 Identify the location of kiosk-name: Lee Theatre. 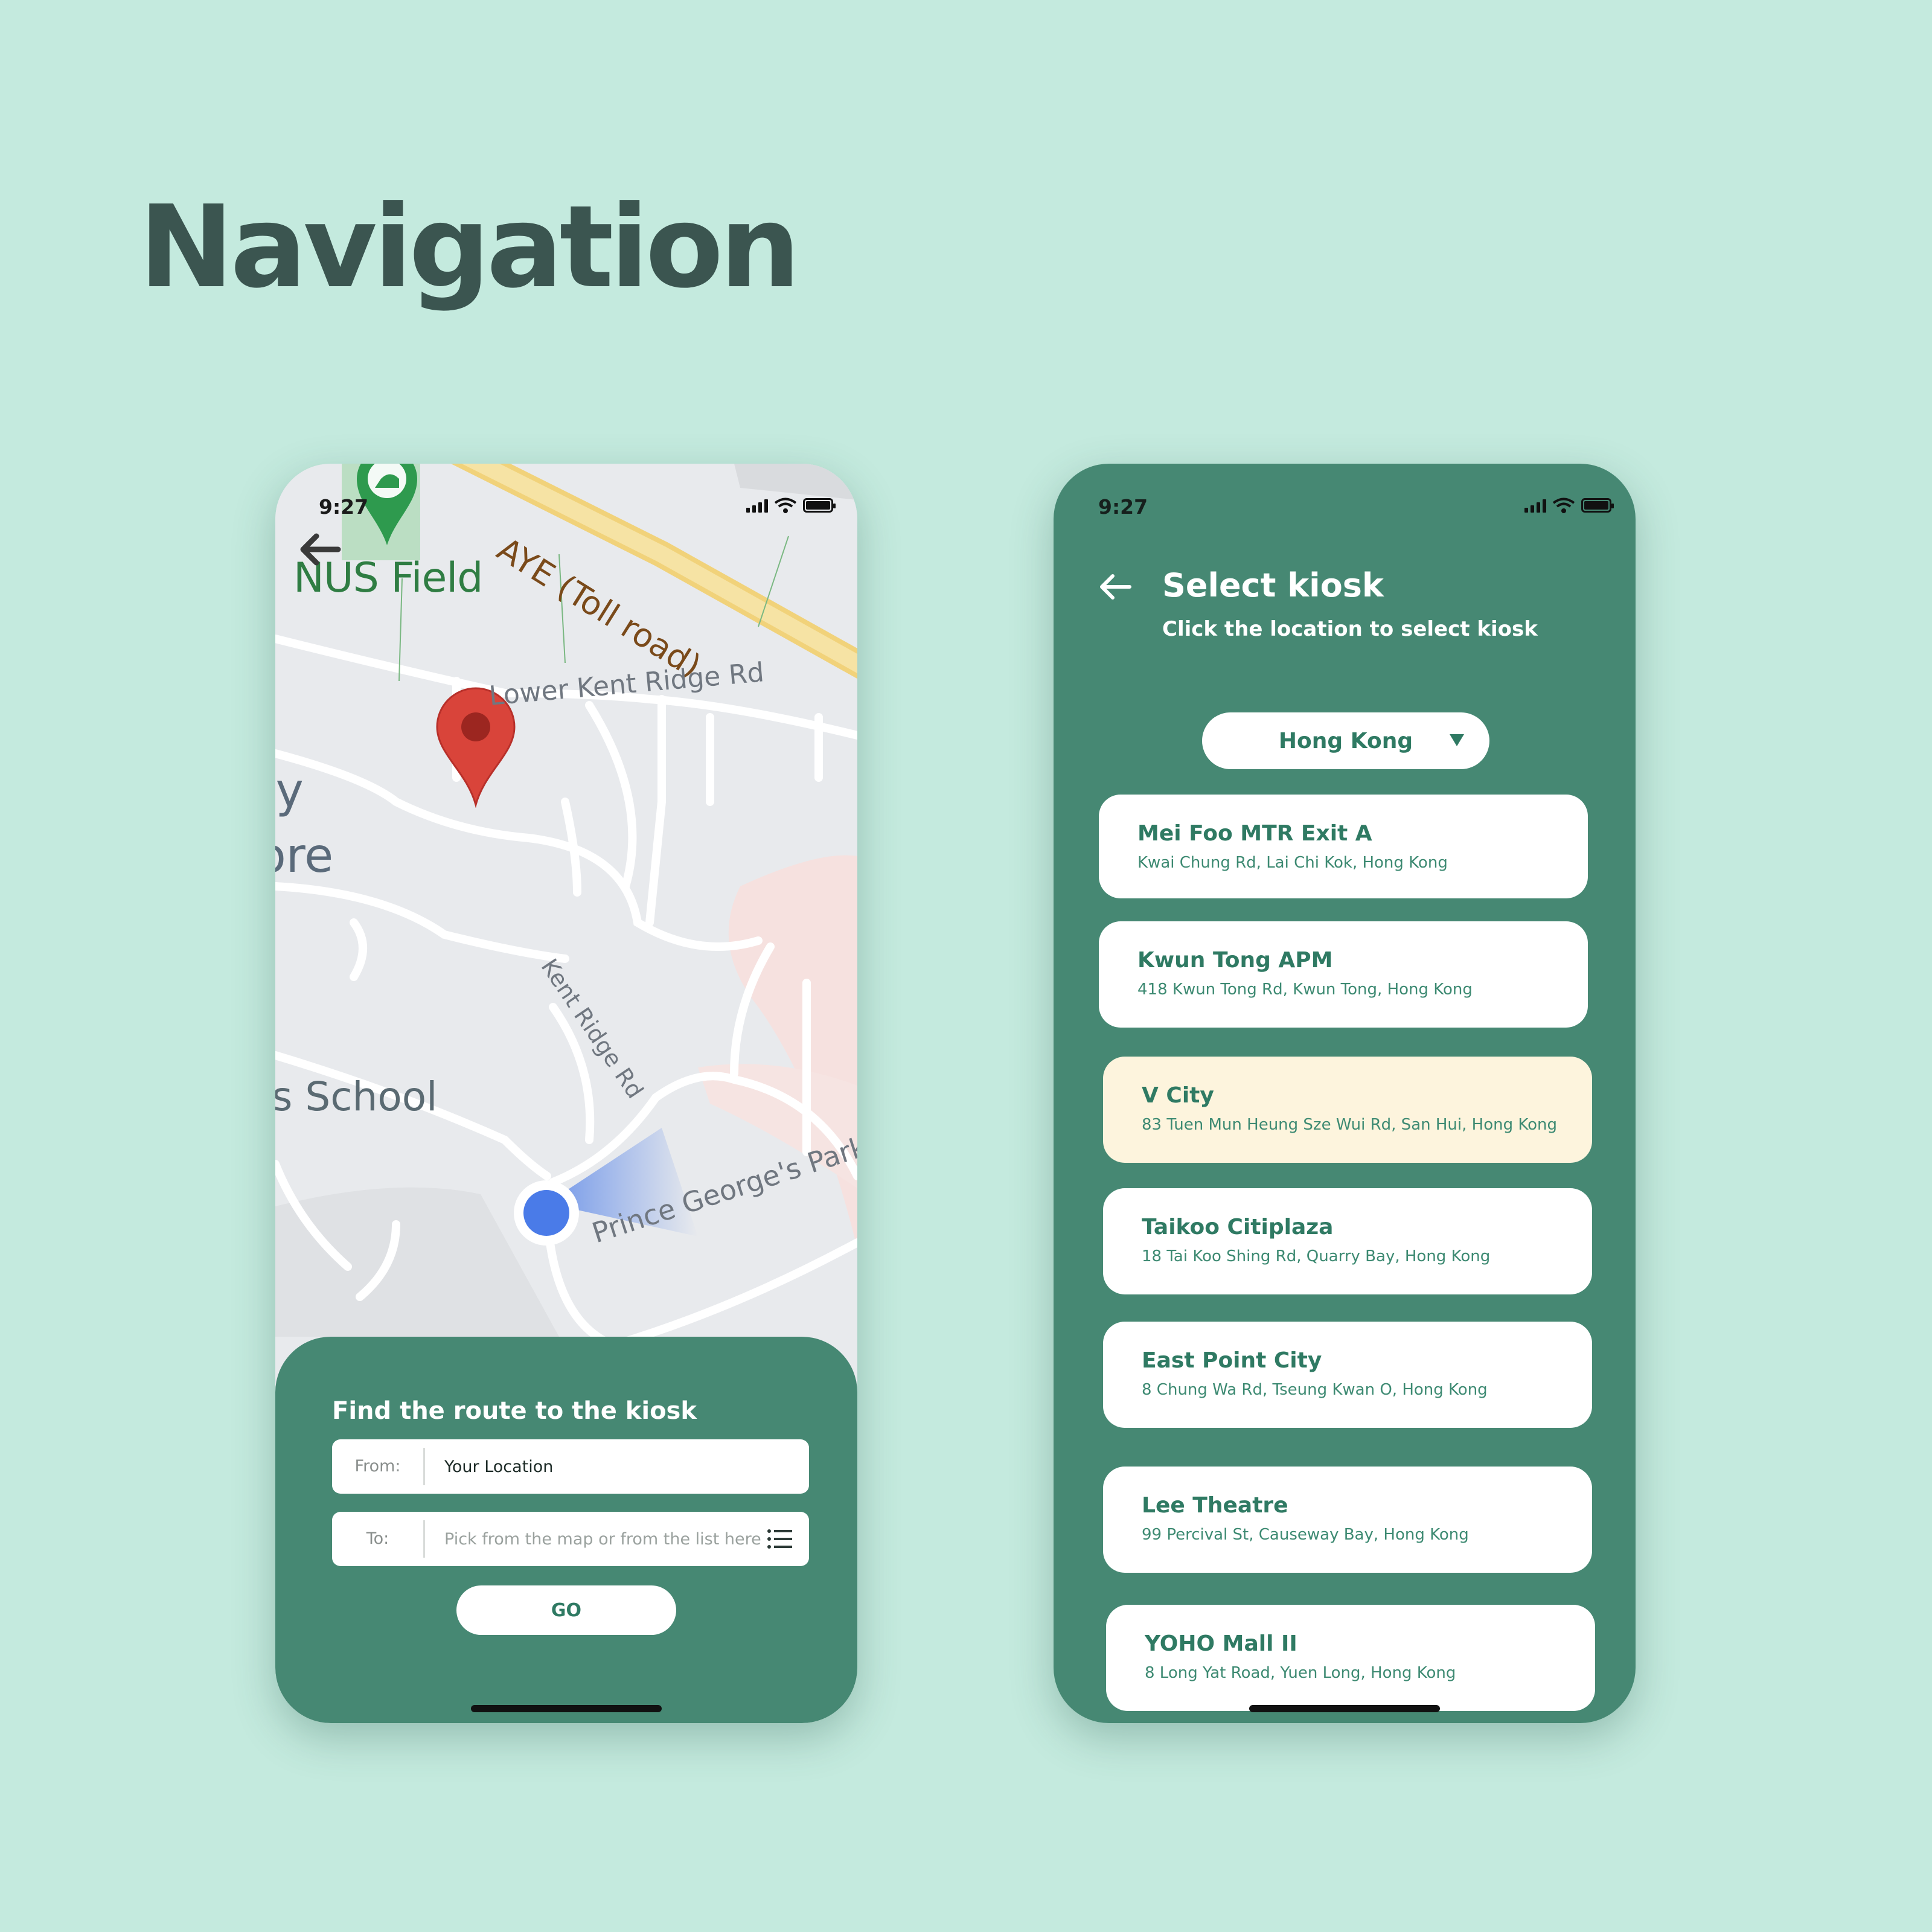
(1215, 1506).